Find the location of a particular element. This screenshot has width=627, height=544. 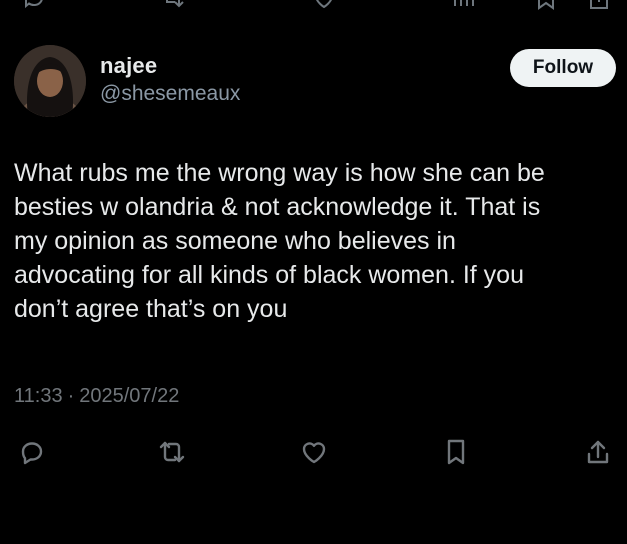

tweet-author-header: najee @shesemeaux Follow is located at coordinates (315, 82).